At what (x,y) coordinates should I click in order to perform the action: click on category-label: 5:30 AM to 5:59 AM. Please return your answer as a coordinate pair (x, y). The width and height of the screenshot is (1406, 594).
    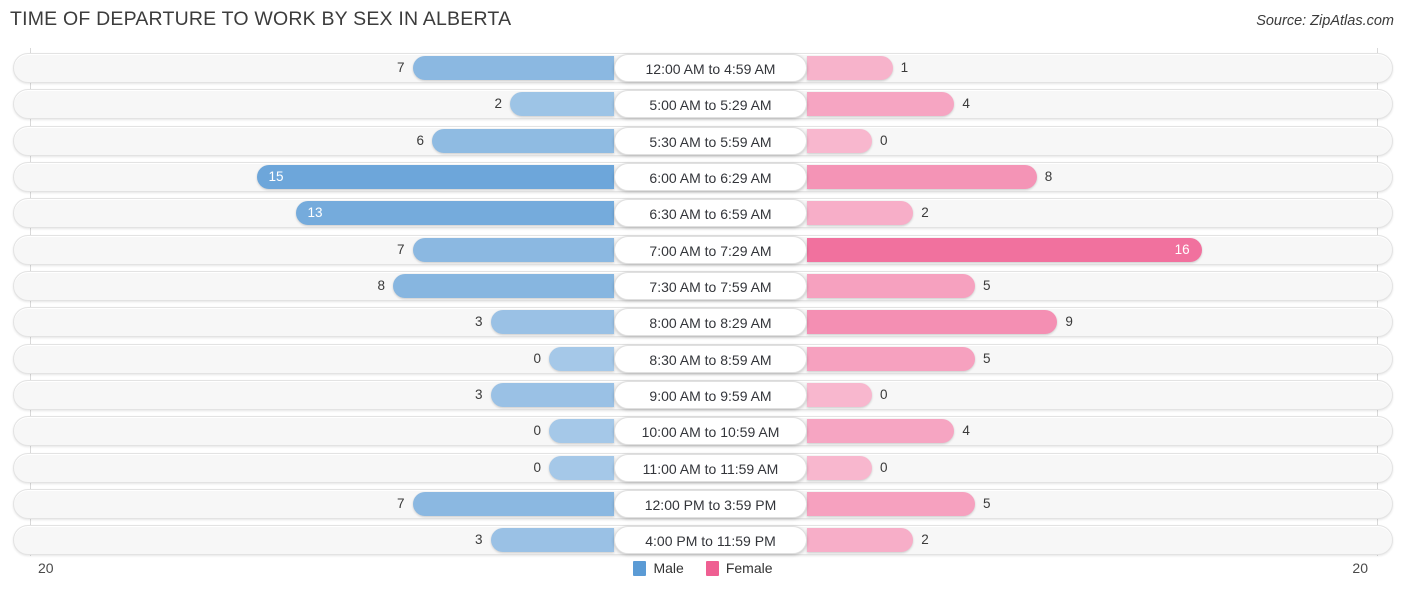
    Looking at the image, I should click on (710, 140).